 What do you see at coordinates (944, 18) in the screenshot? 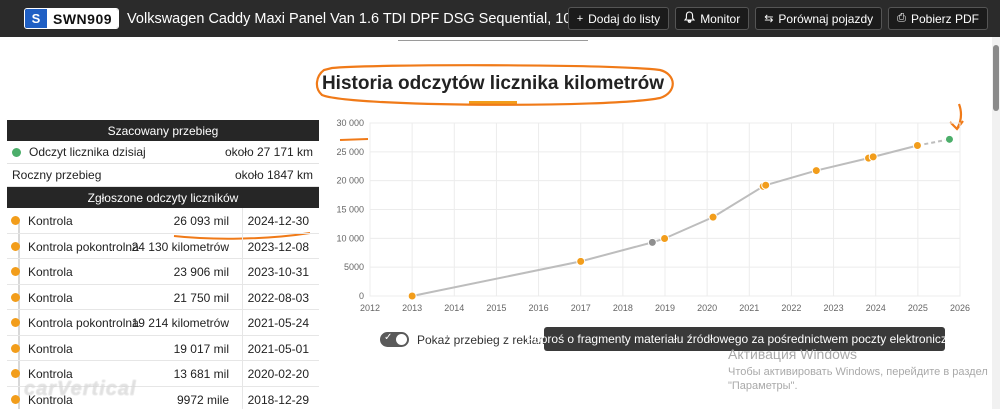
I see `download-pdf-label: Pobierz PDF` at bounding box center [944, 18].